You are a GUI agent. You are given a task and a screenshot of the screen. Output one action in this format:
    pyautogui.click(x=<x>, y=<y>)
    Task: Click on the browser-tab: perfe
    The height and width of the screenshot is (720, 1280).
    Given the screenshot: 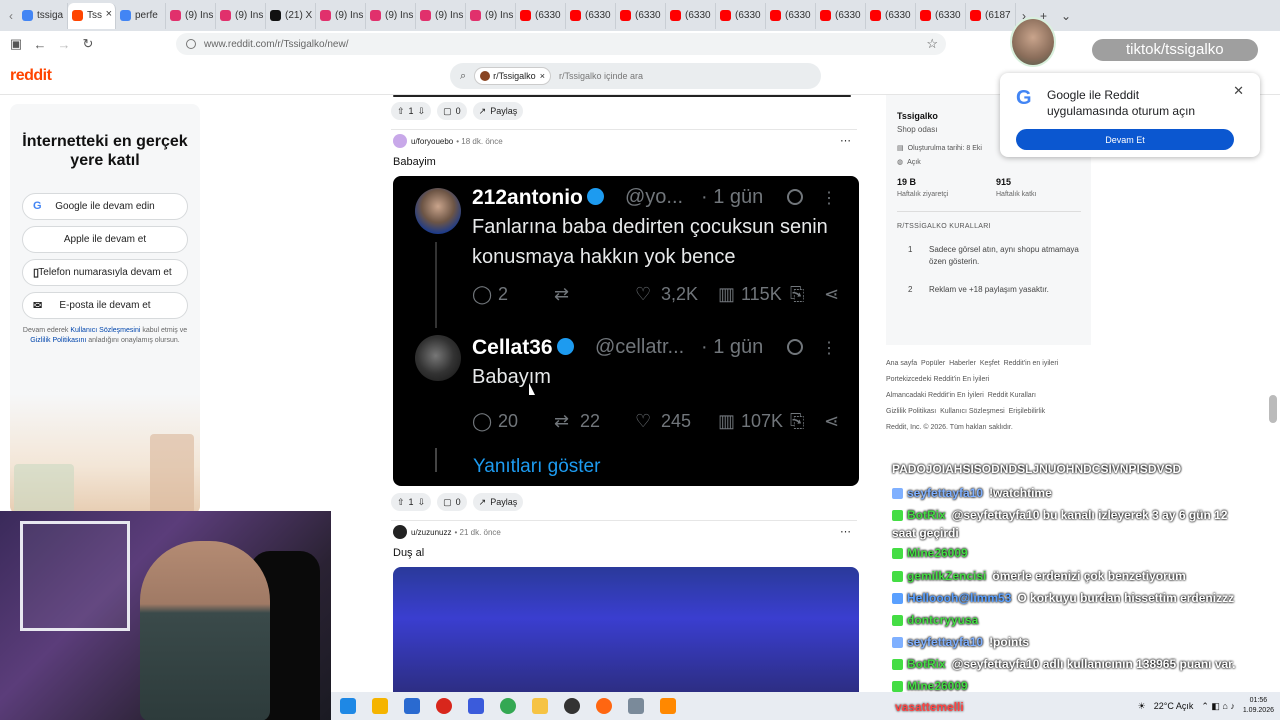 What is the action you would take?
    pyautogui.click(x=141, y=15)
    